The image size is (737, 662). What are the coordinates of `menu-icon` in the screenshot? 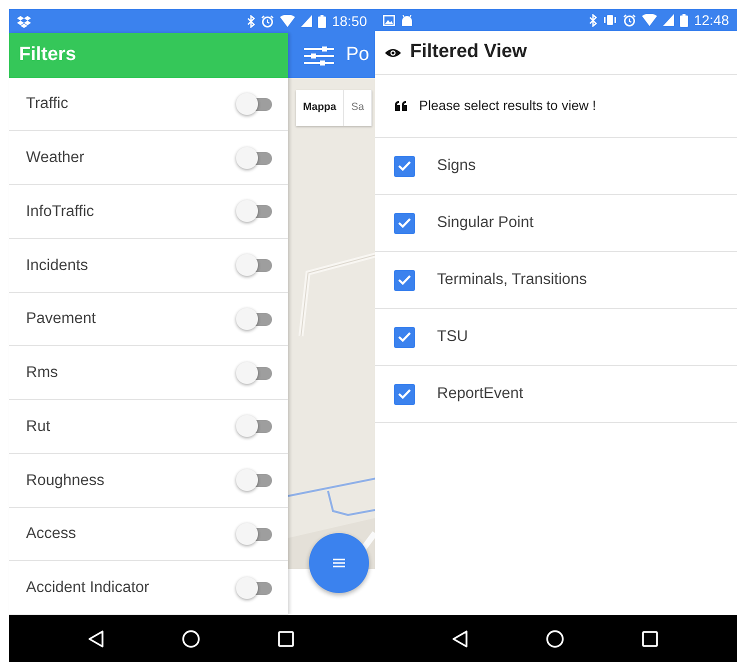 It's located at (339, 563).